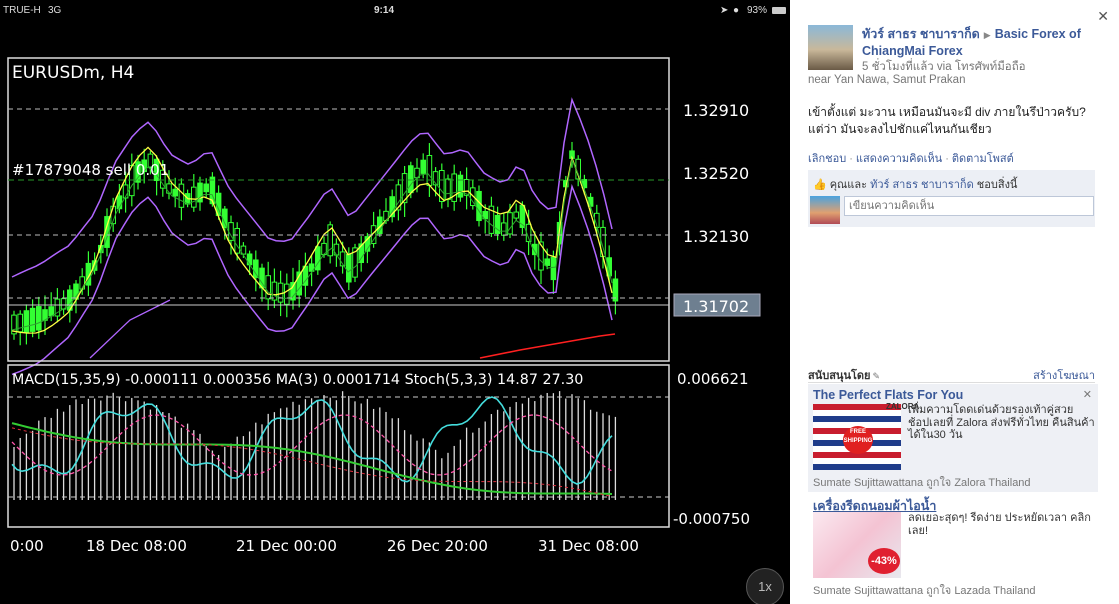  I want to click on thumbs-up-icon: 👍, so click(820, 185).